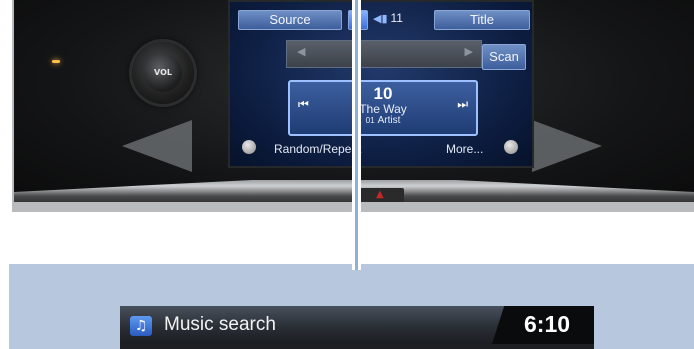  Describe the element at coordinates (389, 120) in the screenshot. I see `artist-name: Artist` at that location.